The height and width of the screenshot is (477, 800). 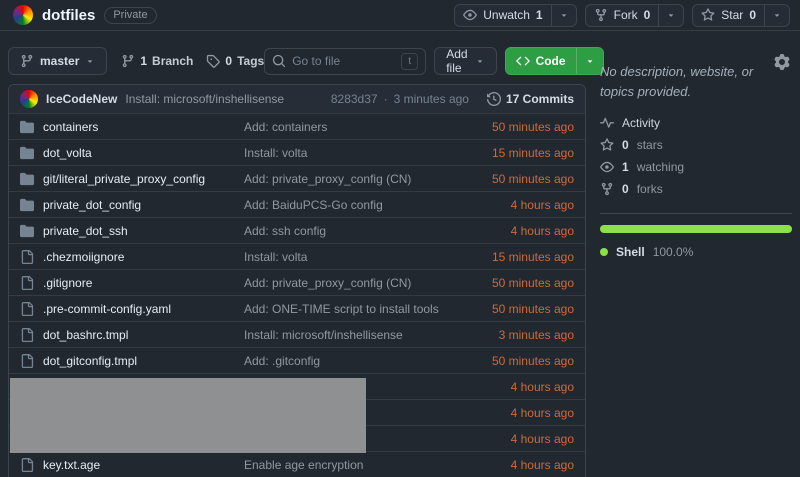 I want to click on tags-link: 0 Tags, so click(x=235, y=61).